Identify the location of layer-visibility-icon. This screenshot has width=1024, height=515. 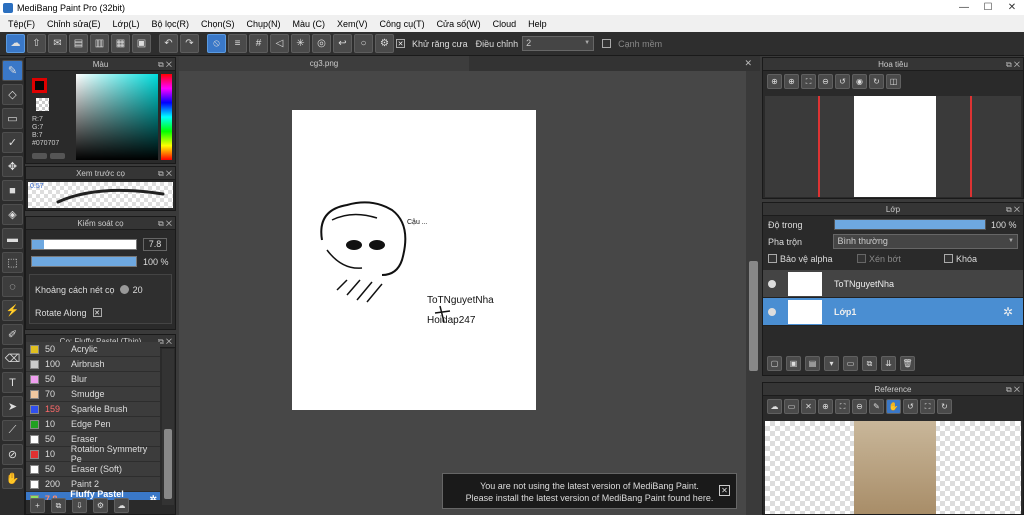
(772, 311).